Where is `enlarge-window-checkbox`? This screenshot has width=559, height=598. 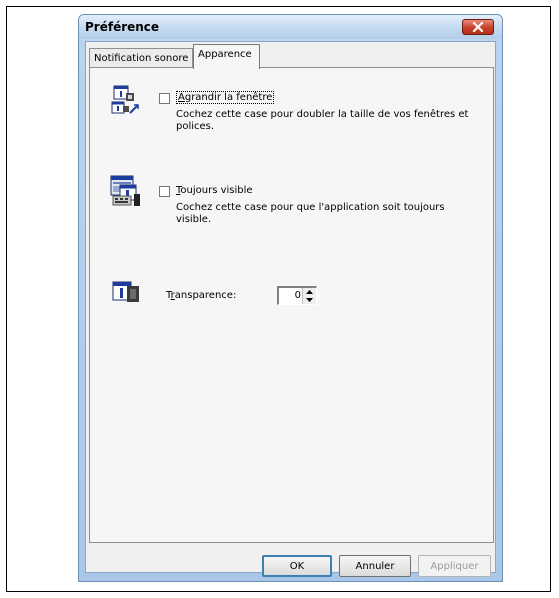
enlarge-window-checkbox is located at coordinates (164, 98).